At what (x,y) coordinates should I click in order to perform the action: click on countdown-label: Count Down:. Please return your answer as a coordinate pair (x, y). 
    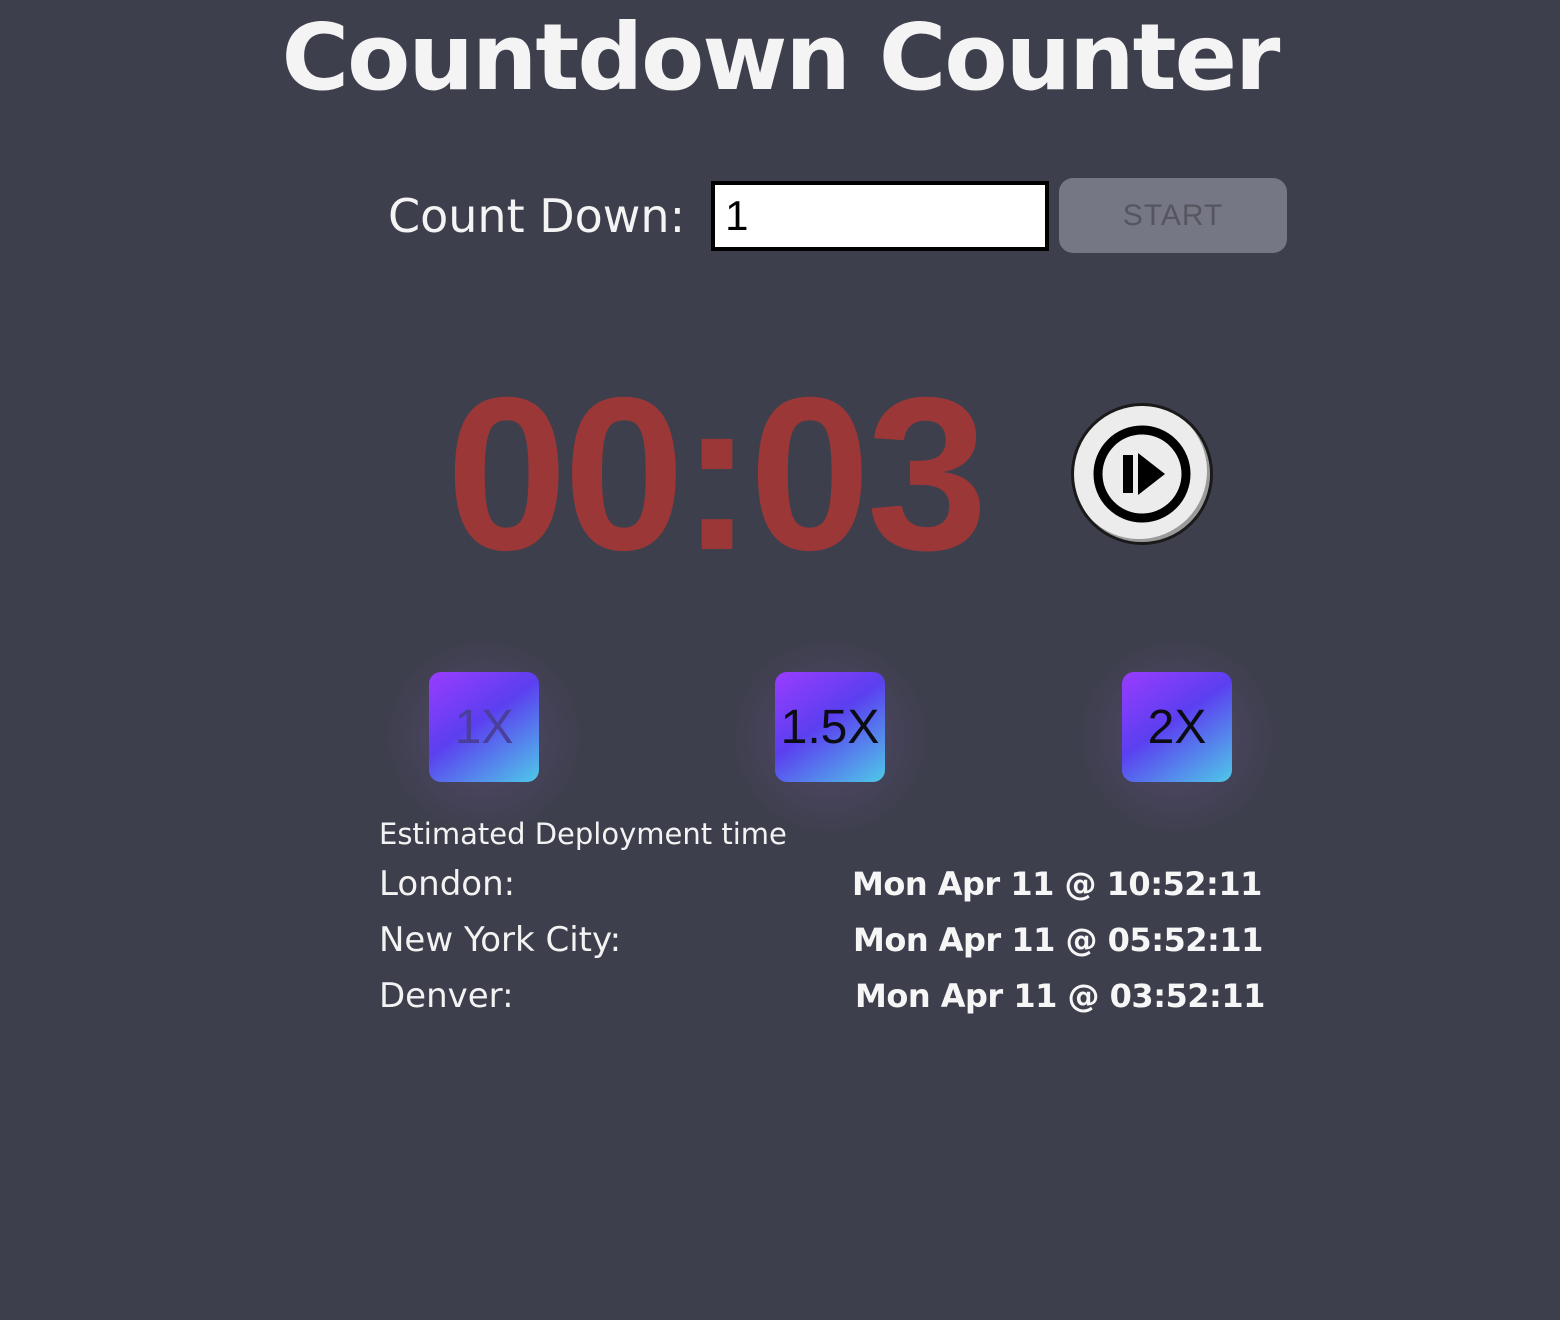
    Looking at the image, I should click on (537, 215).